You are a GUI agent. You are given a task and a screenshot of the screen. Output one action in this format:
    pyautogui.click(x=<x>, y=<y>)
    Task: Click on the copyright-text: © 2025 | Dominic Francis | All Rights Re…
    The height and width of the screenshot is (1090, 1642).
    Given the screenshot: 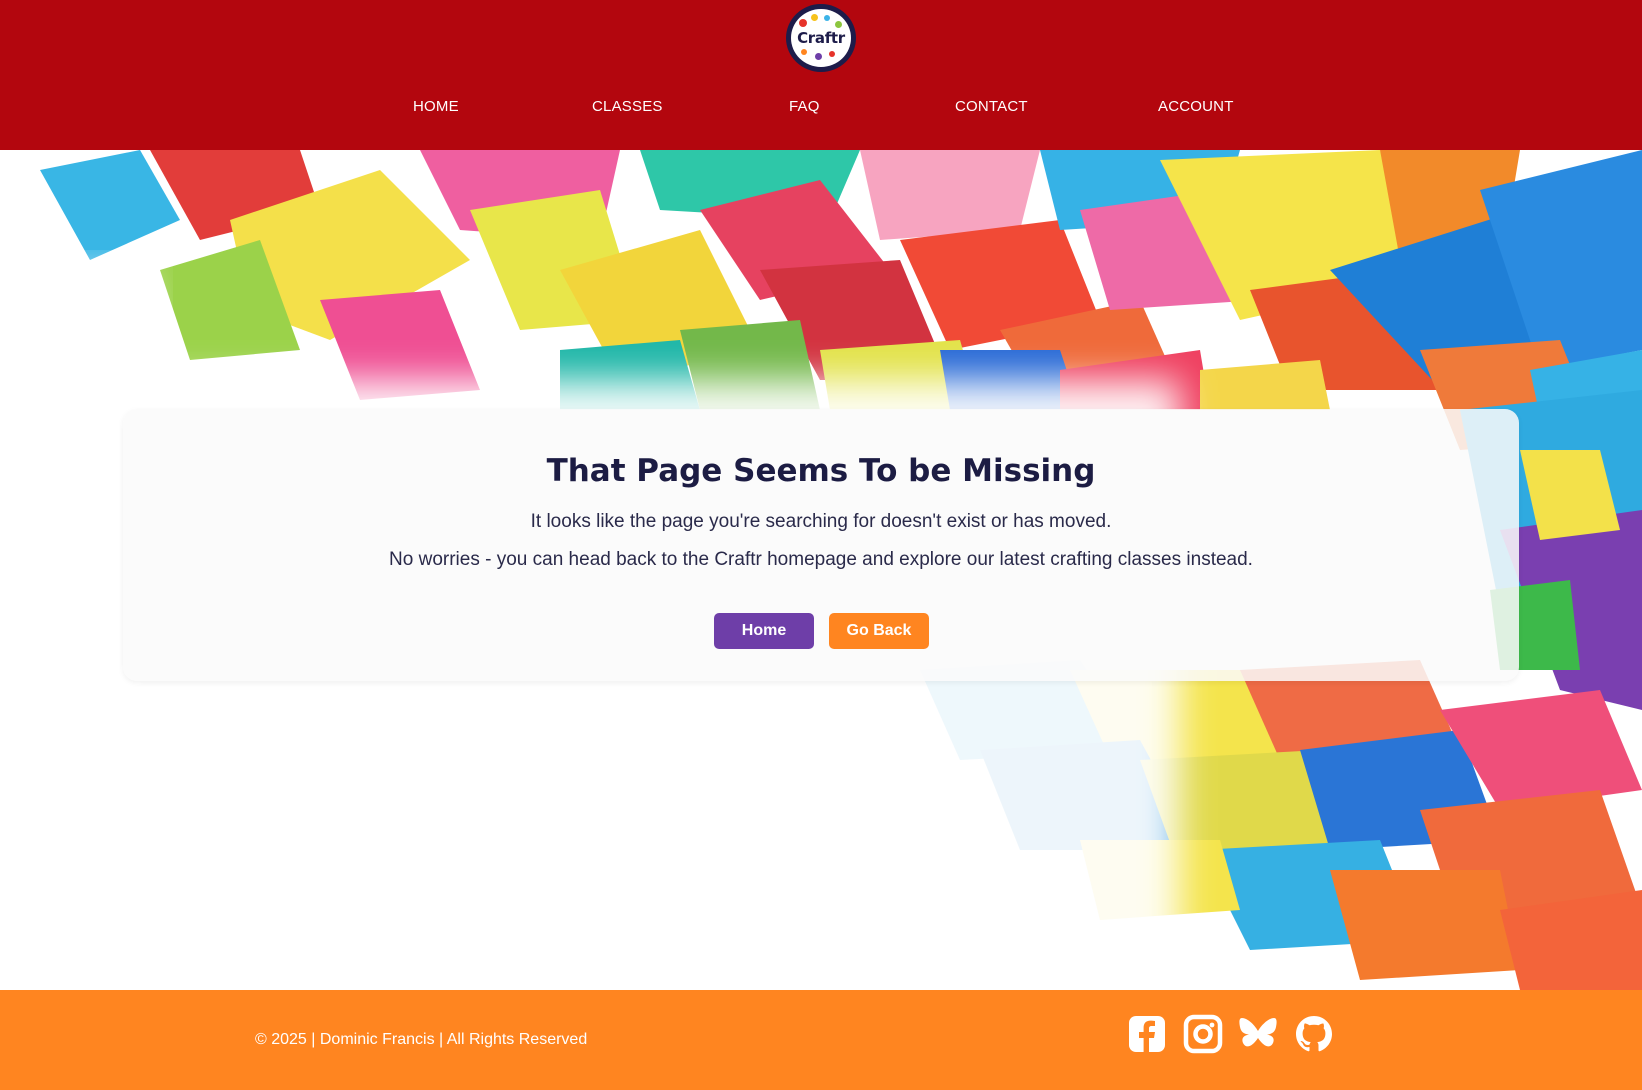 What is the action you would take?
    pyautogui.click(x=421, y=1039)
    